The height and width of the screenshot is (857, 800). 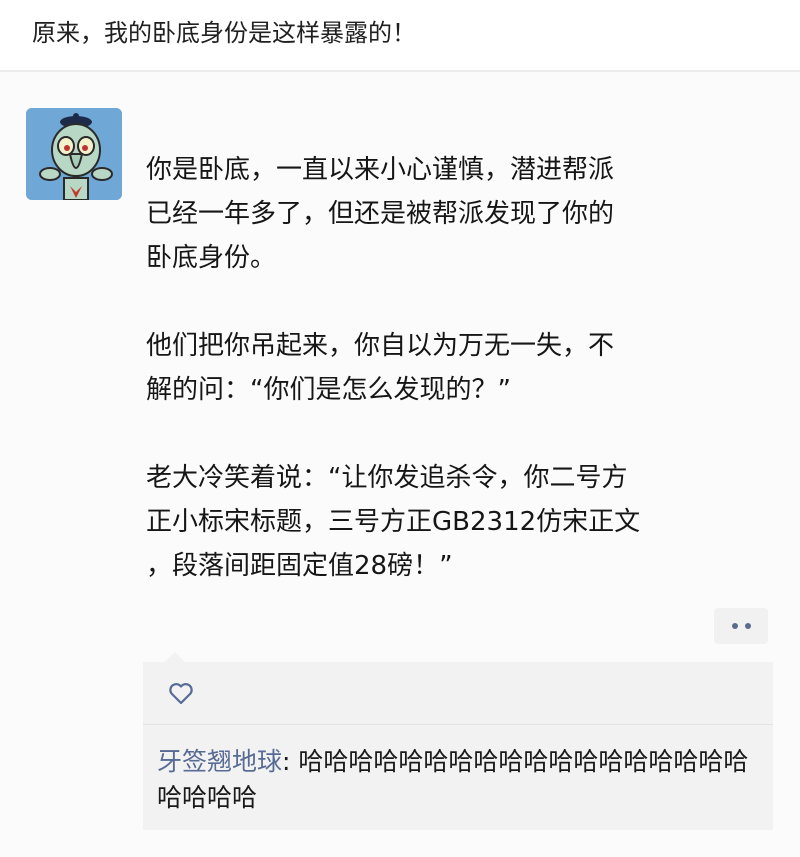 What do you see at coordinates (219, 761) in the screenshot?
I see `comment-author: 牙签翘地球` at bounding box center [219, 761].